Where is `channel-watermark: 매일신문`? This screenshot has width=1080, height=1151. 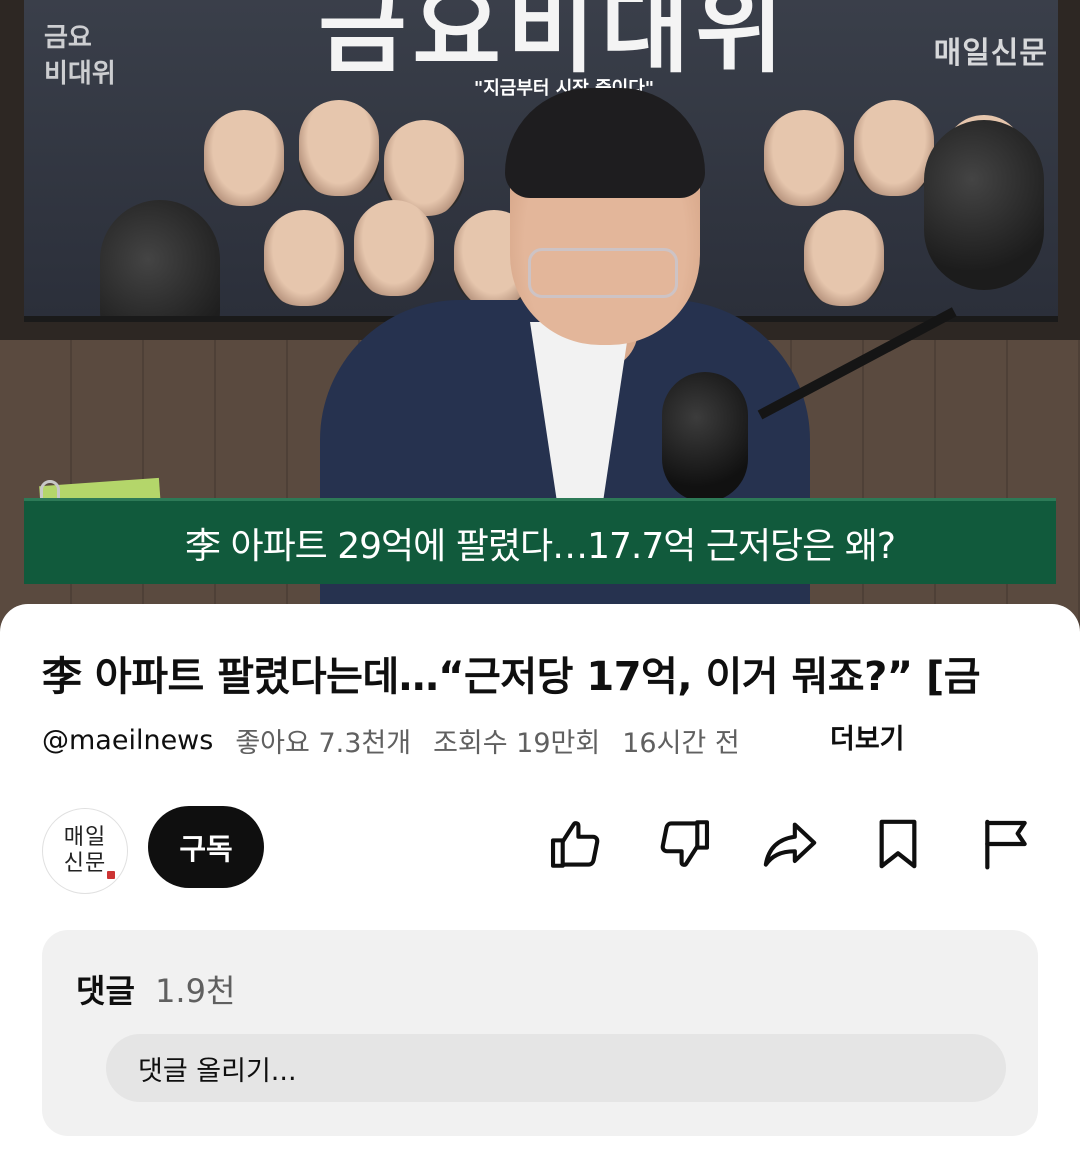
channel-watermark: 매일신문 is located at coordinates (990, 53).